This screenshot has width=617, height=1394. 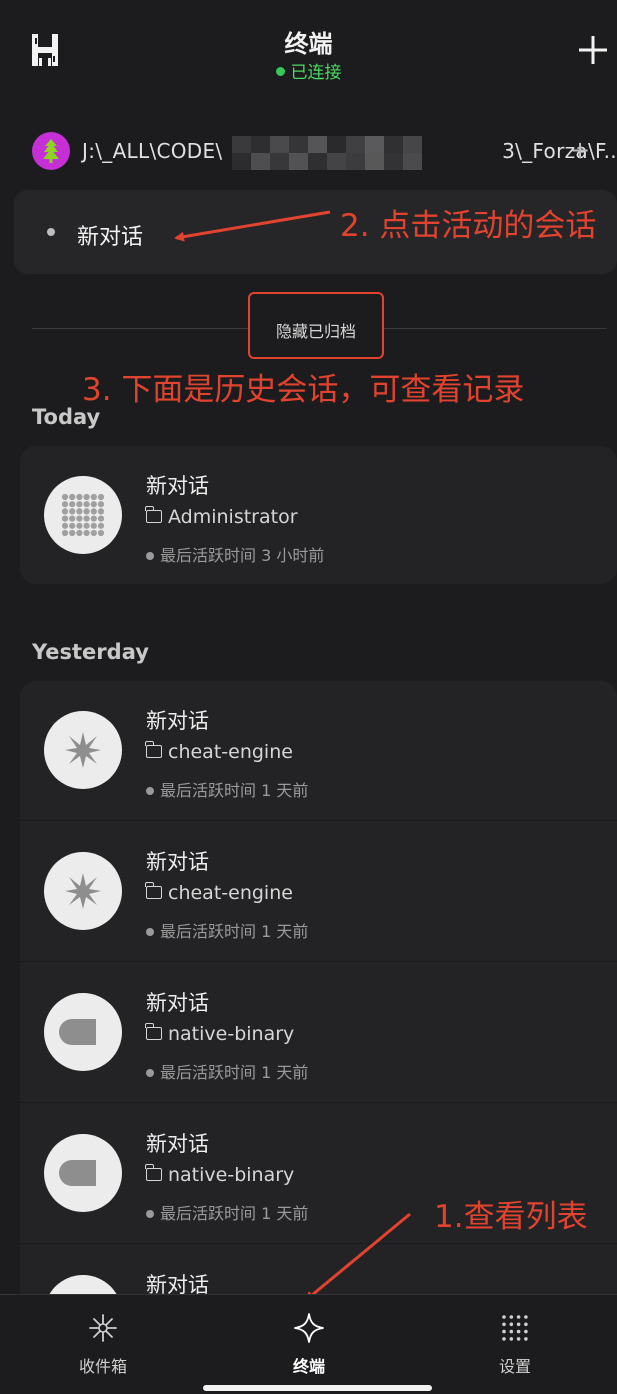 I want to click on page-title: 终端, so click(x=308, y=44).